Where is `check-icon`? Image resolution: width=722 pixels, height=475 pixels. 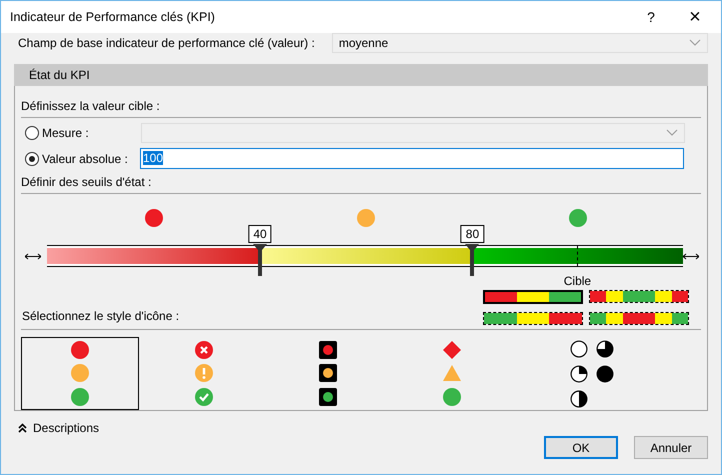
check-icon is located at coordinates (204, 397).